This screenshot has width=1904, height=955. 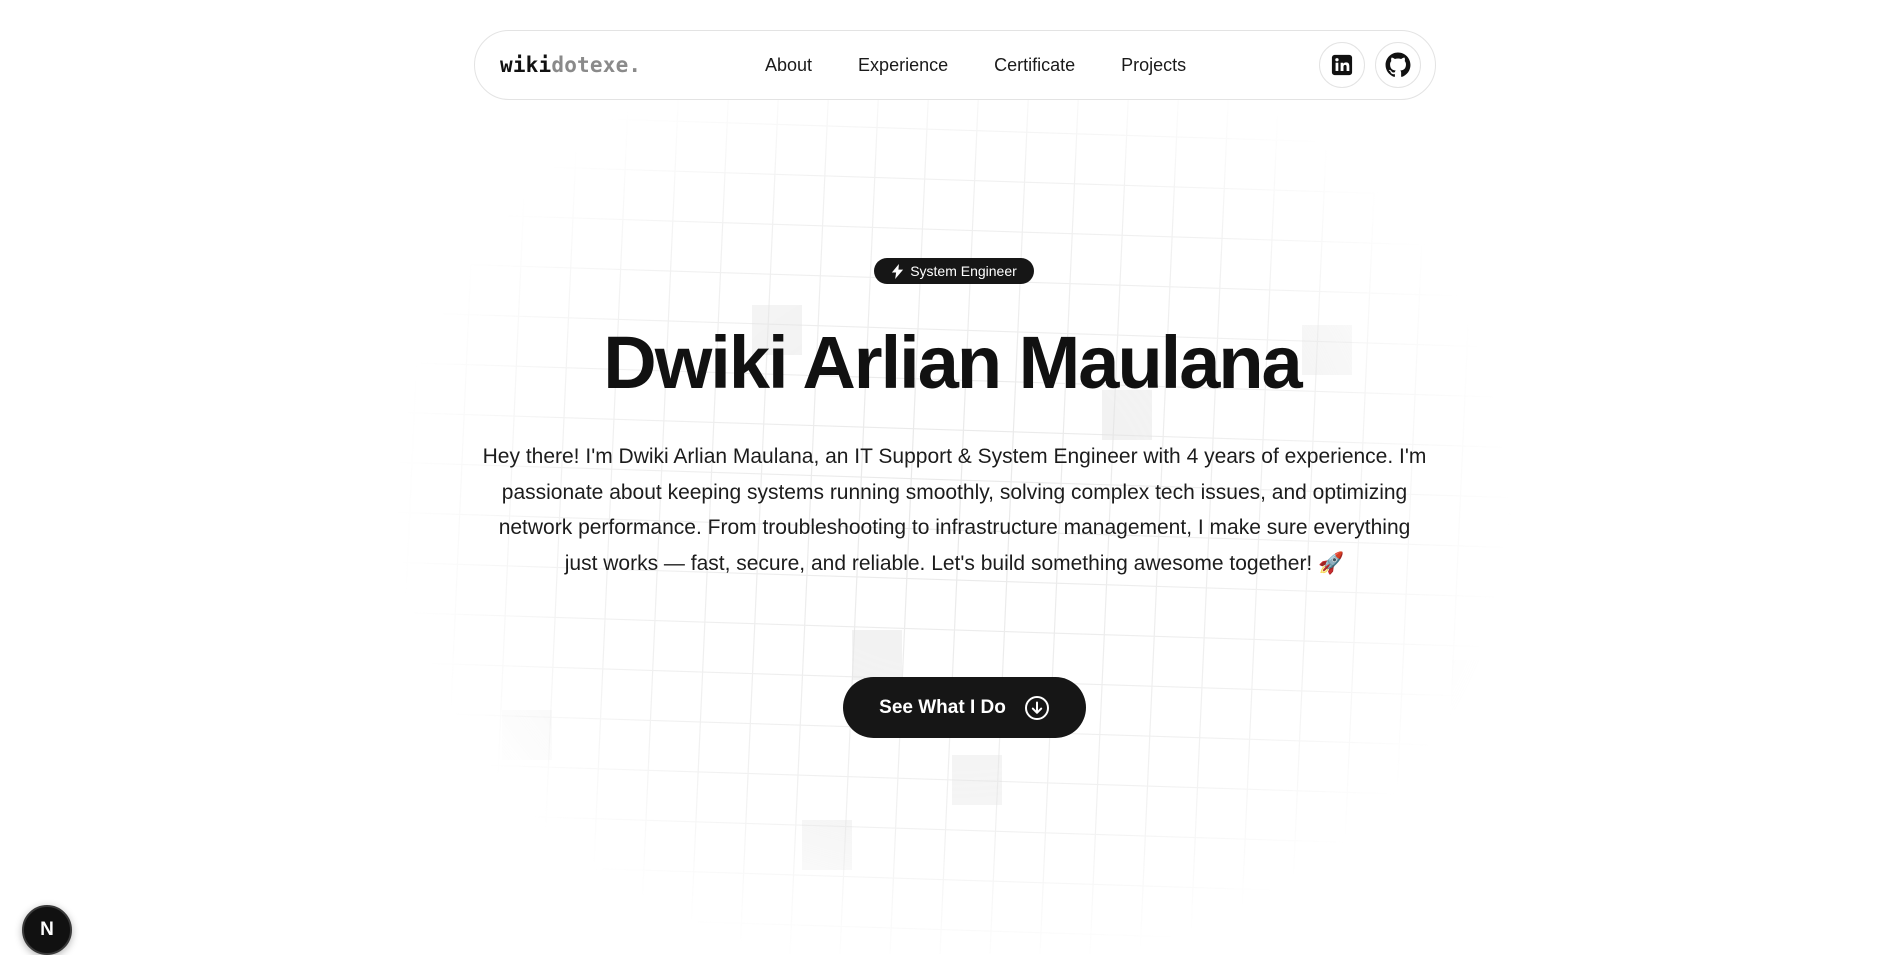 What do you see at coordinates (975, 65) in the screenshot?
I see `nav-links: About Experience Certificate Projects` at bounding box center [975, 65].